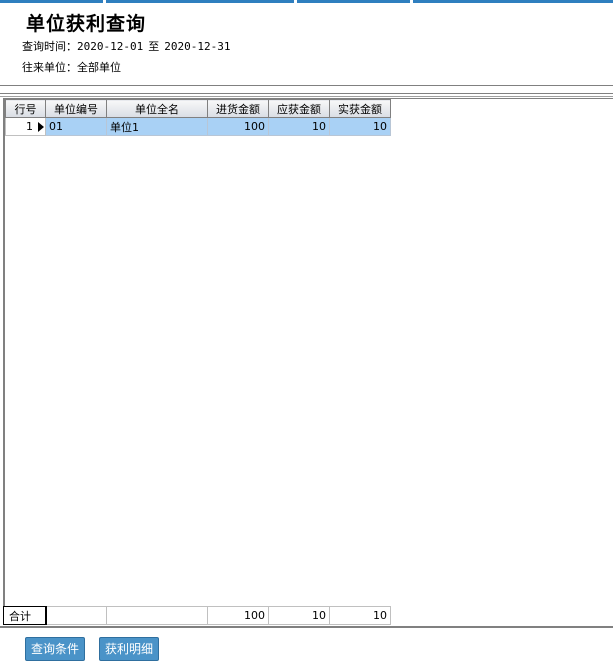  Describe the element at coordinates (99, 67) in the screenshot. I see `partner-value: 全部单位` at that location.